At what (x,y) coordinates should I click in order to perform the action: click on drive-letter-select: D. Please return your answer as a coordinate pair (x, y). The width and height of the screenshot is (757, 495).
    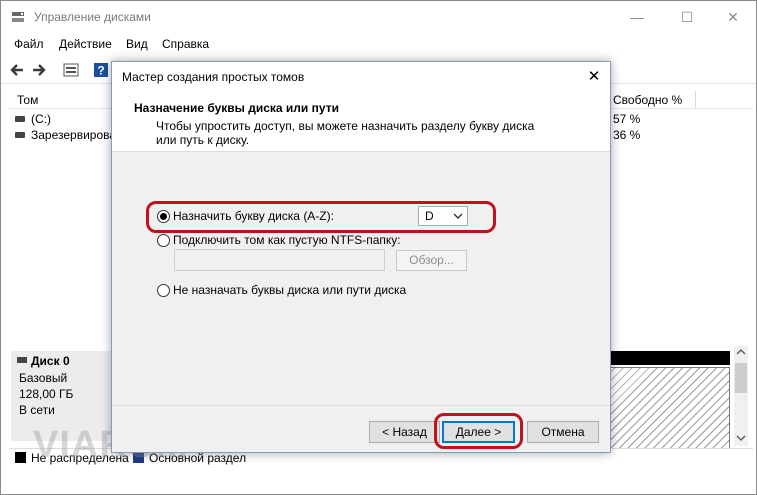
    Looking at the image, I should click on (443, 216).